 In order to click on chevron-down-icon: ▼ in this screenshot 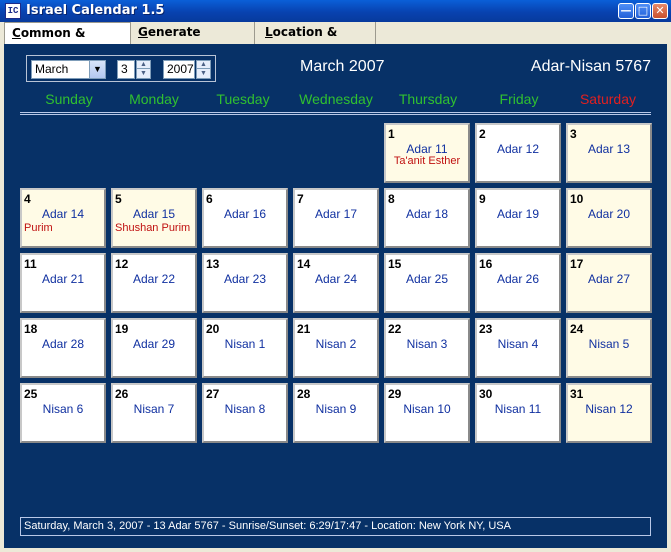, I will do `click(97, 69)`.